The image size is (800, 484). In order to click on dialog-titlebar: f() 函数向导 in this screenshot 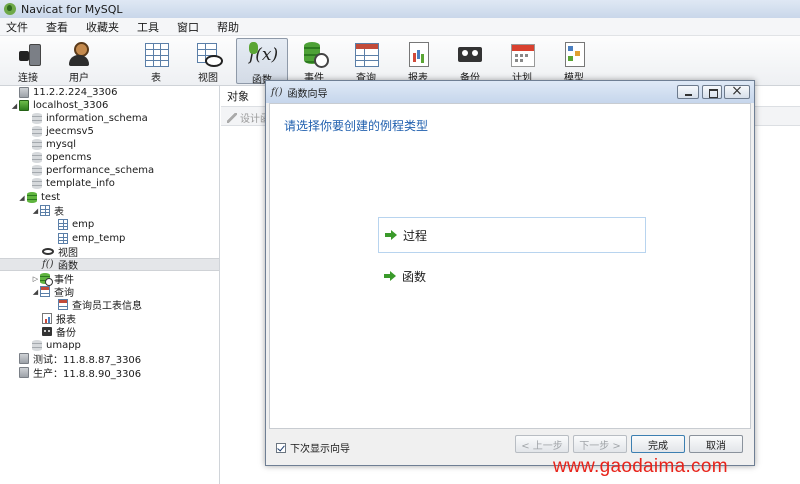, I will do `click(510, 92)`.